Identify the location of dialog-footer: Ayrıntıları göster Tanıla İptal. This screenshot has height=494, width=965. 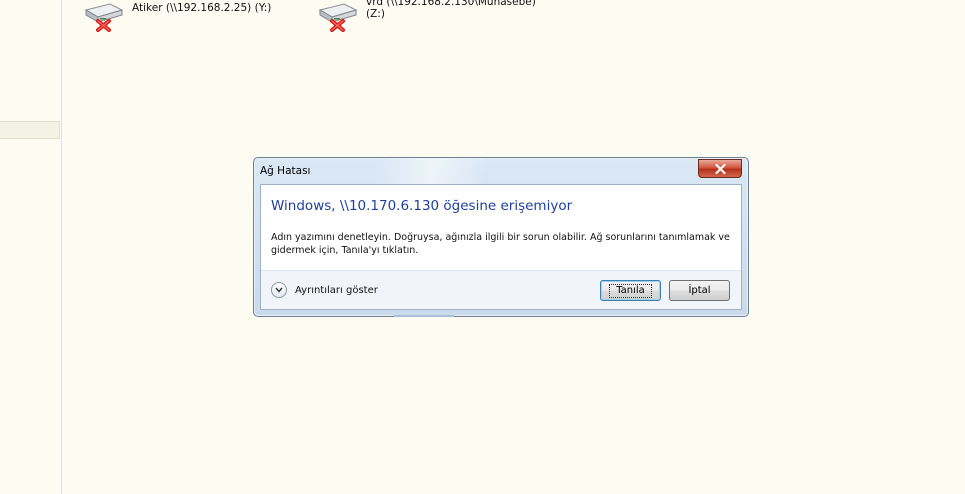
(501, 289).